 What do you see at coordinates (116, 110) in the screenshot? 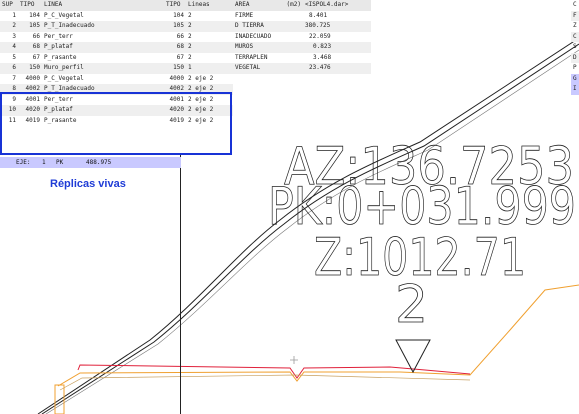
I see `table-row: 10 4020 P_plataf 4020 2 eje 2` at bounding box center [116, 110].